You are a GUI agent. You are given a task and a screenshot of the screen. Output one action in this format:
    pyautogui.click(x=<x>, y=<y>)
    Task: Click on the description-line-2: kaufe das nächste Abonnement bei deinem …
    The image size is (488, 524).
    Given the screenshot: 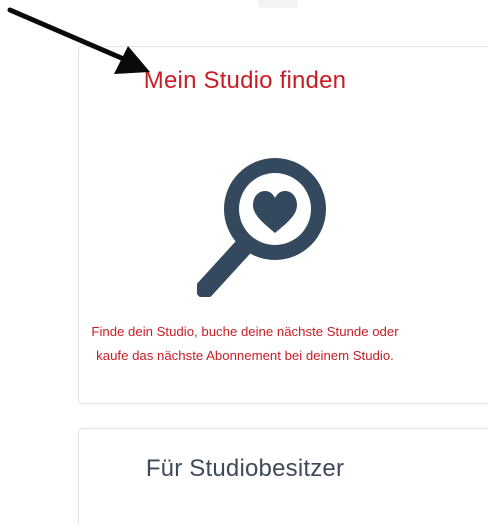 What is the action you would take?
    pyautogui.click(x=245, y=355)
    